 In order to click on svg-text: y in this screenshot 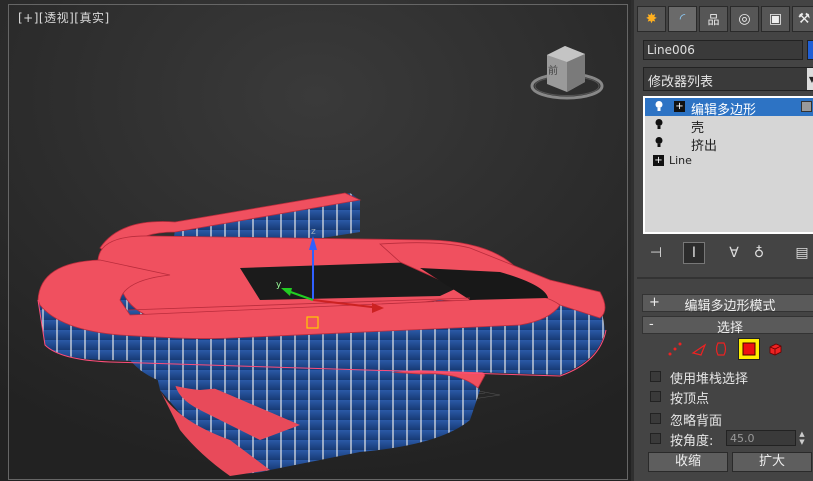, I will do `click(279, 285)`.